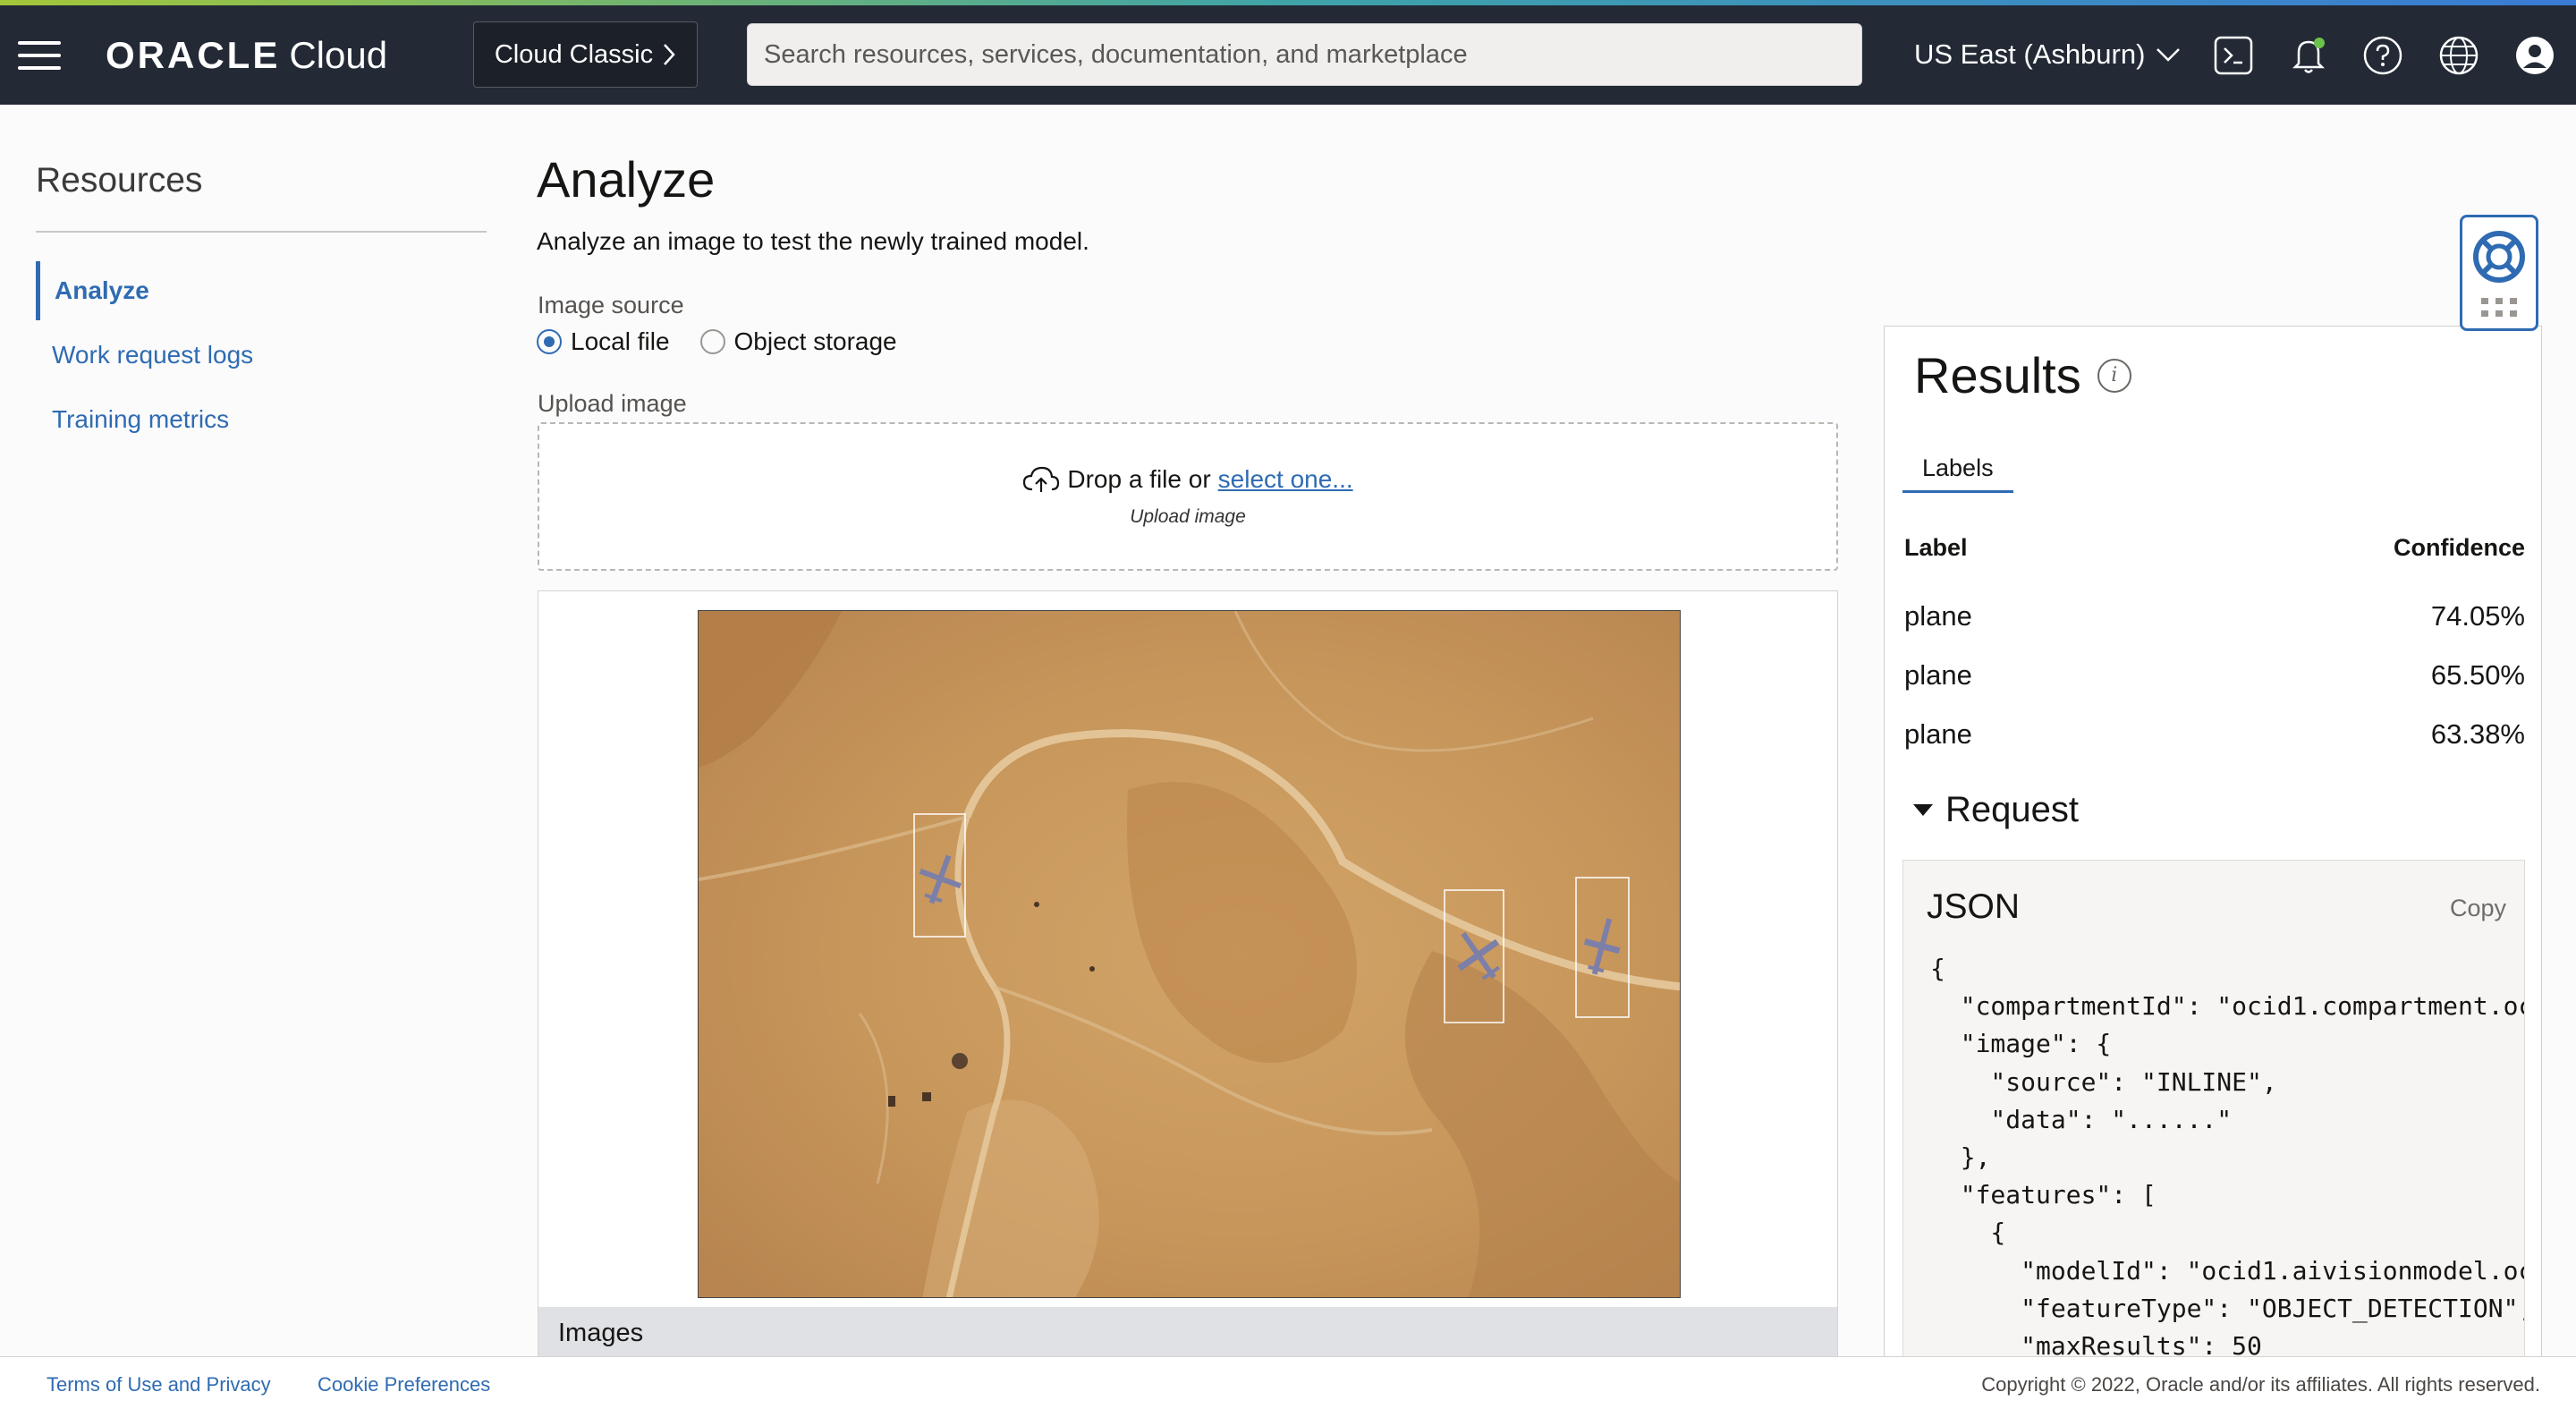 This screenshot has height=1409, width=2576. Describe the element at coordinates (2308, 55) in the screenshot. I see `bell-icon` at that location.